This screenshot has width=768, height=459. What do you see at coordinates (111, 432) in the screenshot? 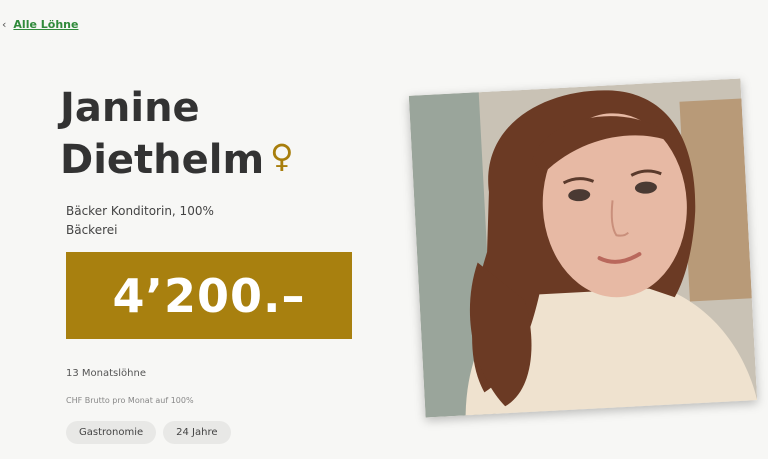
I see `tag-industry: Gastronomie` at bounding box center [111, 432].